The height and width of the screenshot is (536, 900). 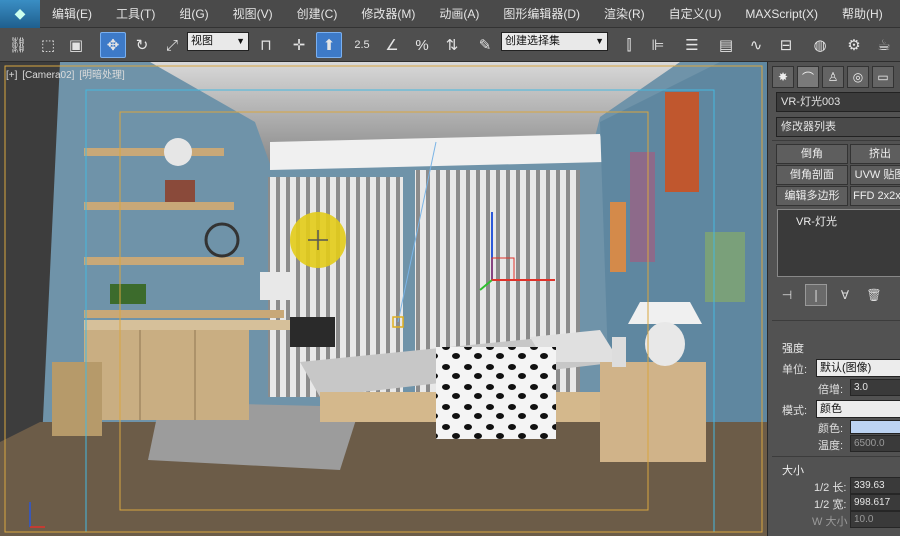 What do you see at coordinates (831, 446) in the screenshot?
I see `temperature-label: 温度:` at bounding box center [831, 446].